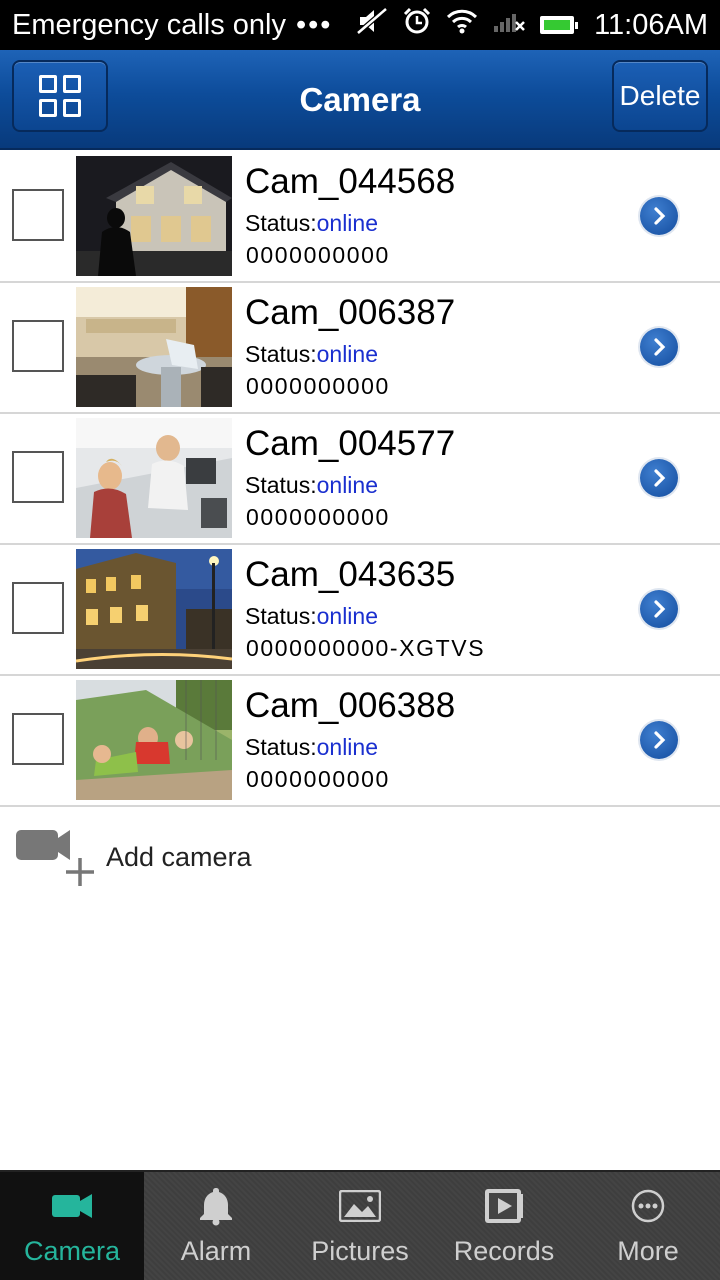 Image resolution: width=720 pixels, height=1280 pixels. I want to click on records-play-icon, so click(504, 1206).